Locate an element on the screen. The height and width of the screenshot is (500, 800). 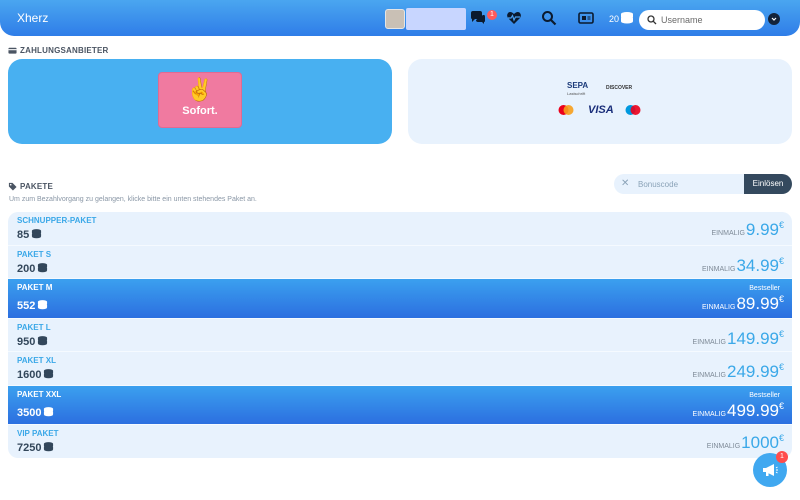
top-navbar: Xherz 1 20 is located at coordinates (400, 18).